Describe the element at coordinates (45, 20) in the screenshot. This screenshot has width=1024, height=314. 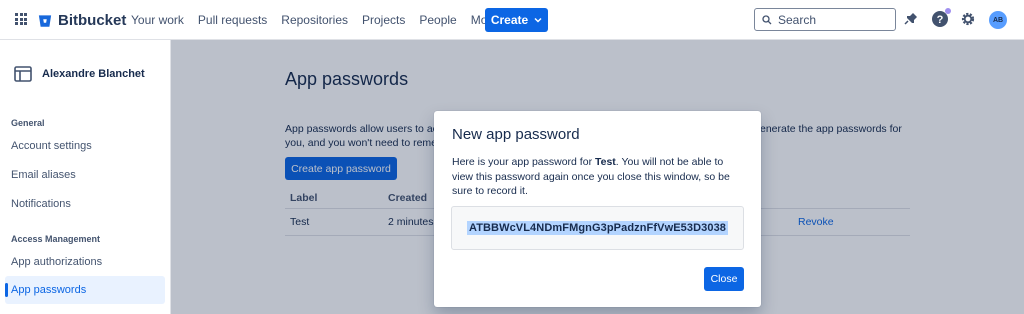
I see `bitbucket-icon` at that location.